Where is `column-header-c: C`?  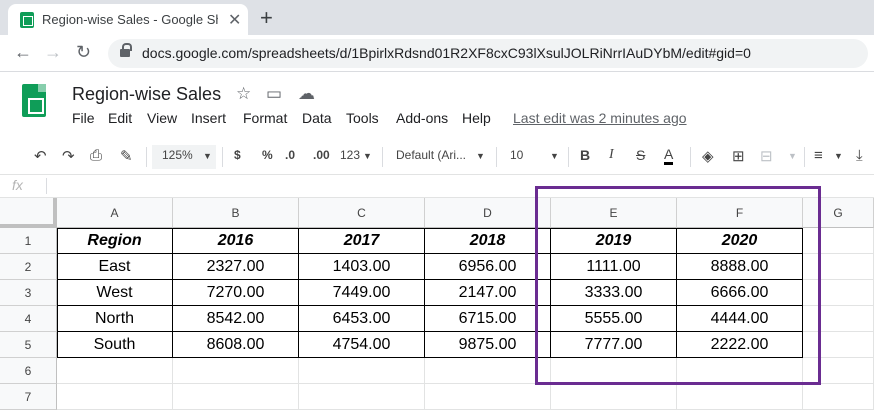 column-header-c: C is located at coordinates (362, 213).